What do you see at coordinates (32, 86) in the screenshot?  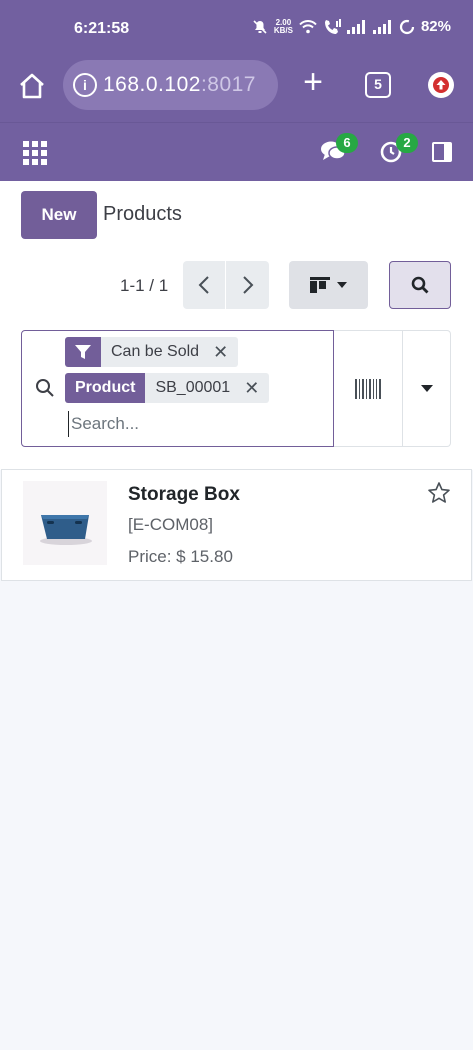 I see `home-icon` at bounding box center [32, 86].